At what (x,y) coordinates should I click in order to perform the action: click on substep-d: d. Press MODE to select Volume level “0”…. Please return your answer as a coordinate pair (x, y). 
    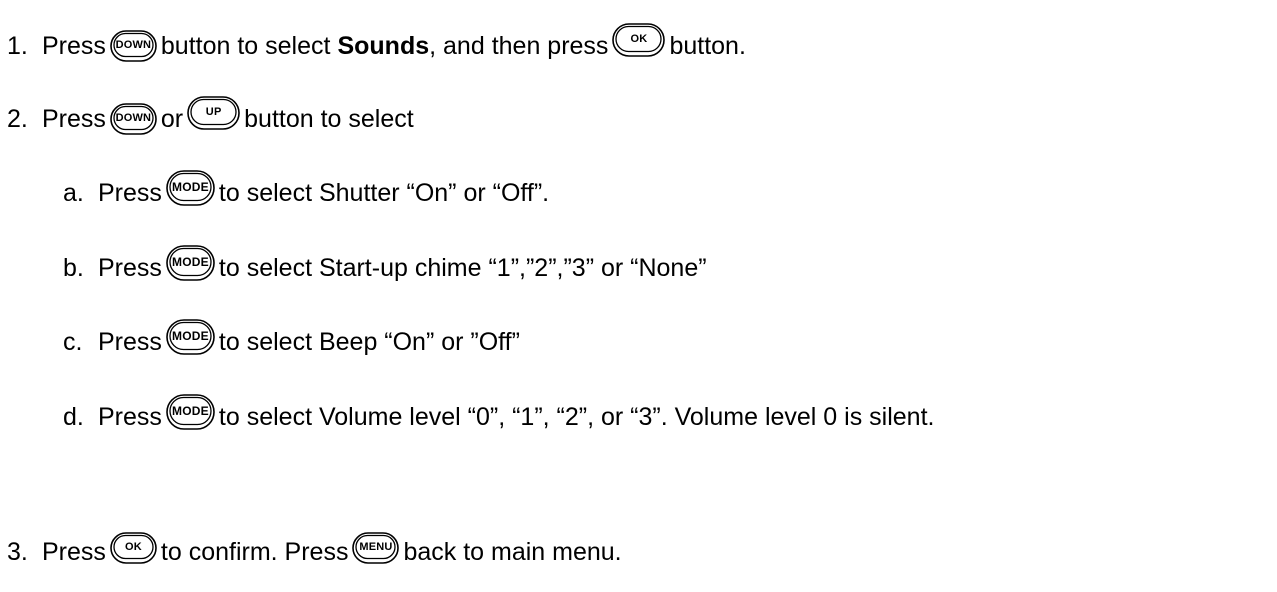
    Looking at the image, I should click on (498, 417).